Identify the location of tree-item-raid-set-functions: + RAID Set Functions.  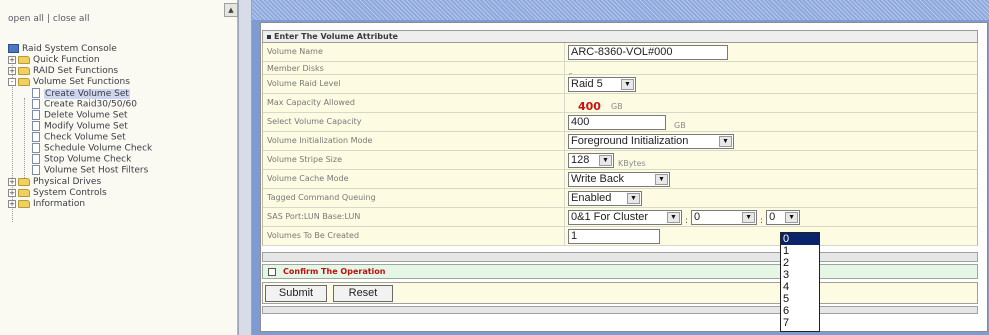
(63, 71).